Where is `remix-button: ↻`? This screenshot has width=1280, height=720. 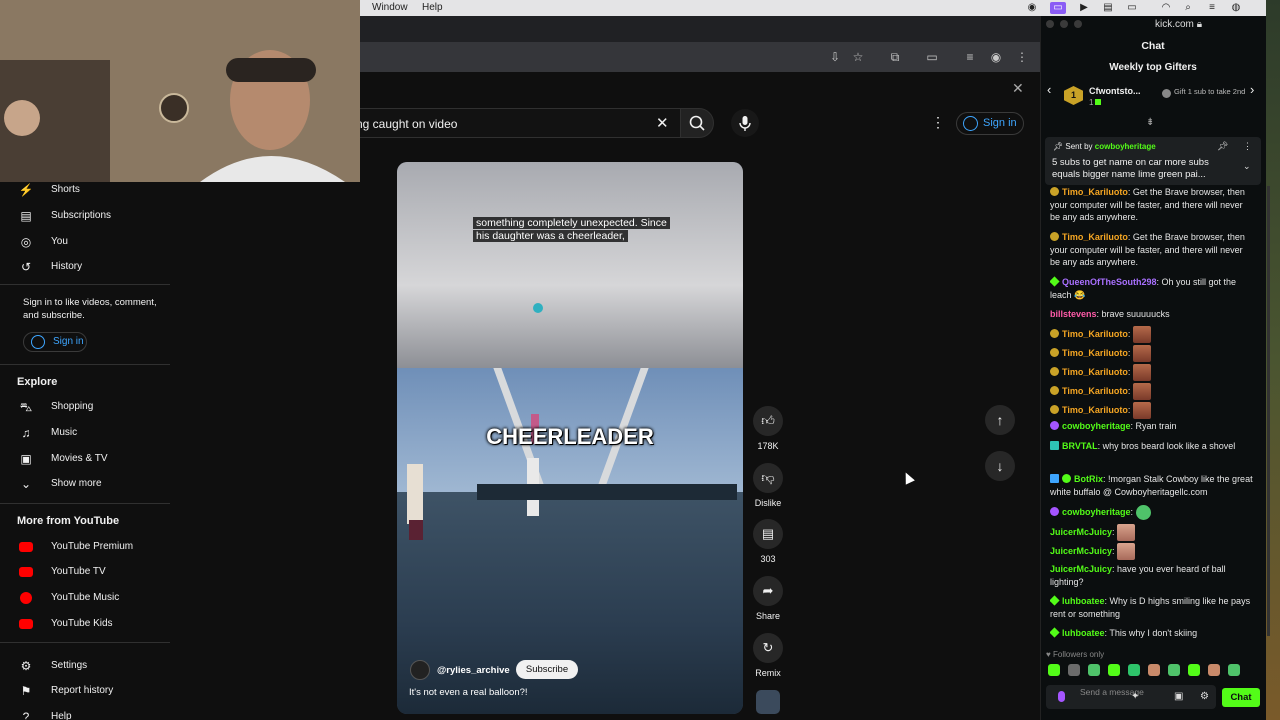 remix-button: ↻ is located at coordinates (768, 648).